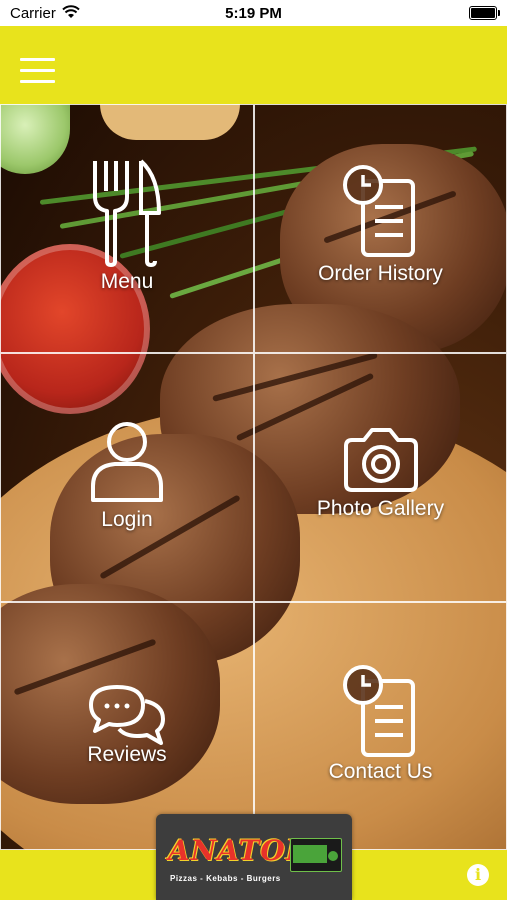  Describe the element at coordinates (127, 754) in the screenshot. I see `tile-reviews-label: Reviews` at that location.